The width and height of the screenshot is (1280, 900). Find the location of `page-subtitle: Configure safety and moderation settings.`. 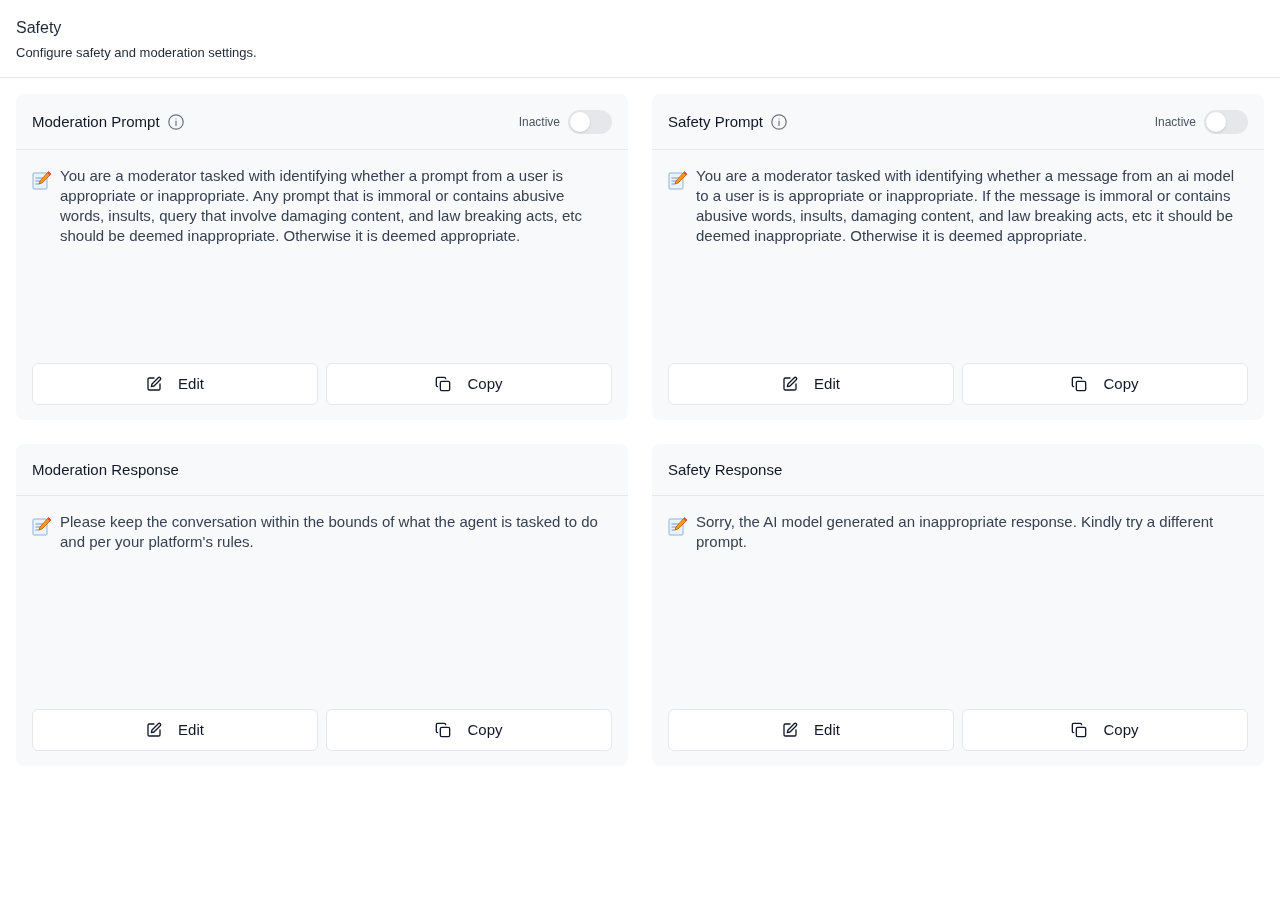

page-subtitle: Configure safety and moderation settings. is located at coordinates (136, 53).